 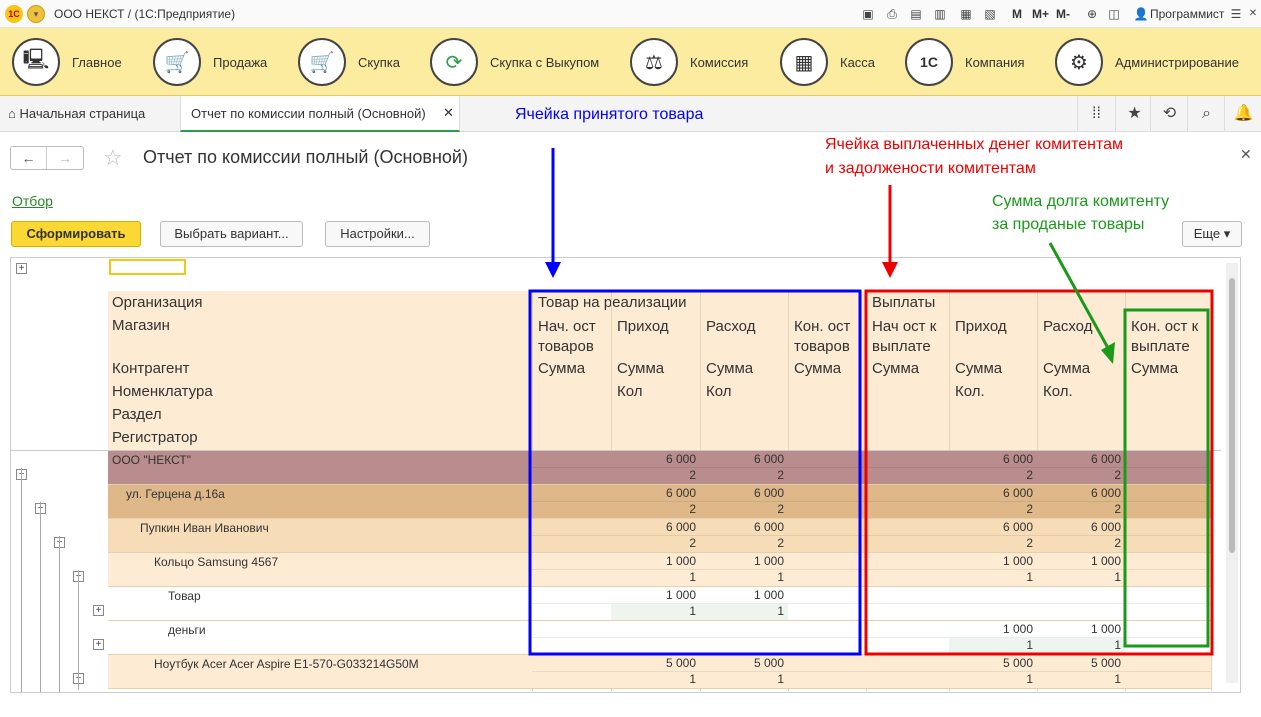 I want to click on blue-highlight-box, so click(x=695, y=472).